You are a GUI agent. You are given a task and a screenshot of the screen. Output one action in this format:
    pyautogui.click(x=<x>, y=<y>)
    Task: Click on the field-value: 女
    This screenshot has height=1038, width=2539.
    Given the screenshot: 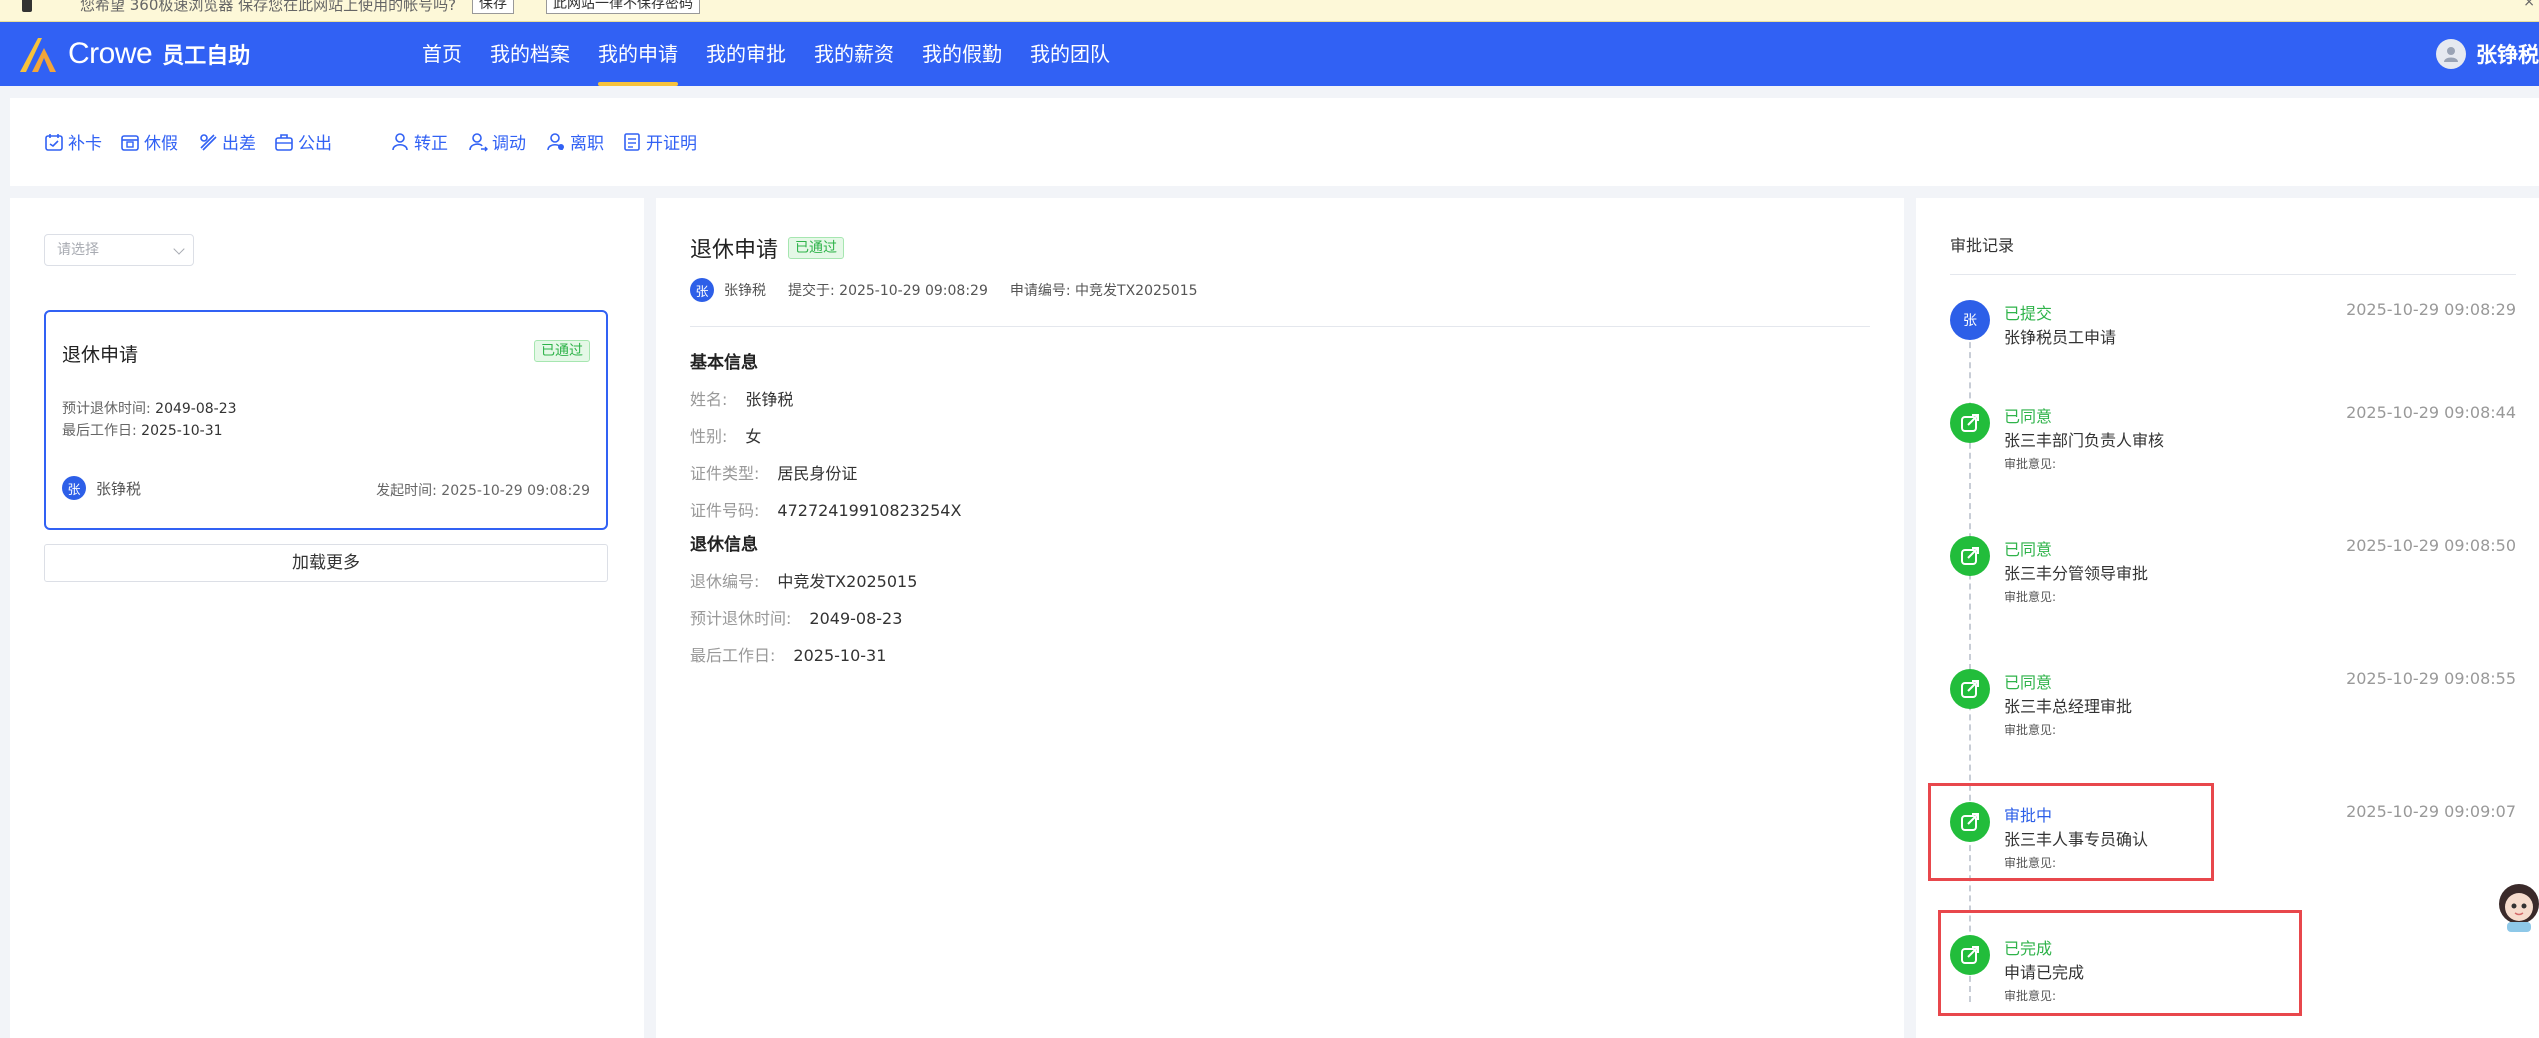 What is the action you would take?
    pyautogui.click(x=753, y=436)
    